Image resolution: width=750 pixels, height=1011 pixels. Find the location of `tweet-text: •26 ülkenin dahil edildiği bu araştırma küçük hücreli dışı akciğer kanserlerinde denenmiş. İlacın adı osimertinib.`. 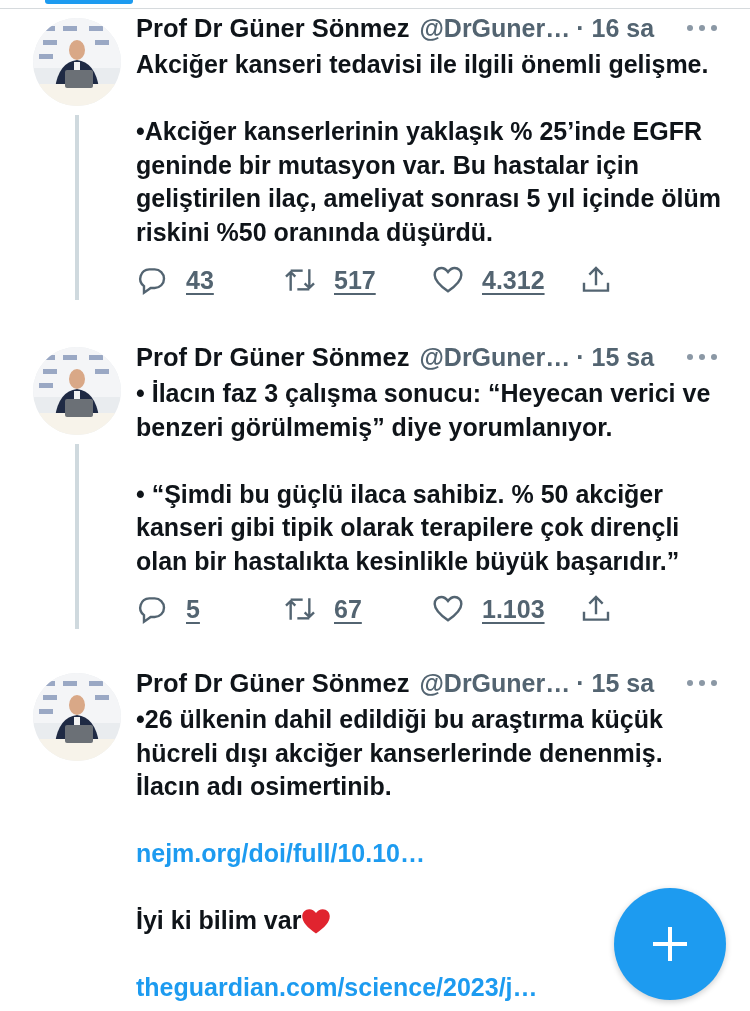

tweet-text: •26 ülkenin dahil edildiği bu araştırma küçük hücreli dışı akciğer kanserlerinde denenmiş. İlacın adı osimertinib. is located at coordinates (400, 753).